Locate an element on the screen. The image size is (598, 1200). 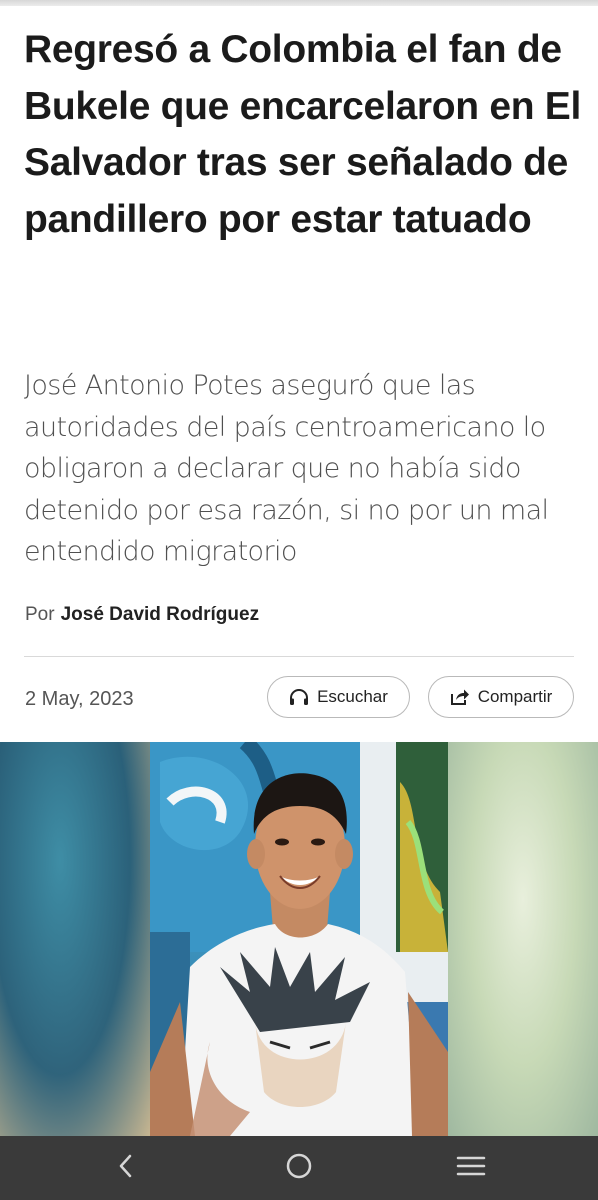
back-button is located at coordinates (126, 1168).